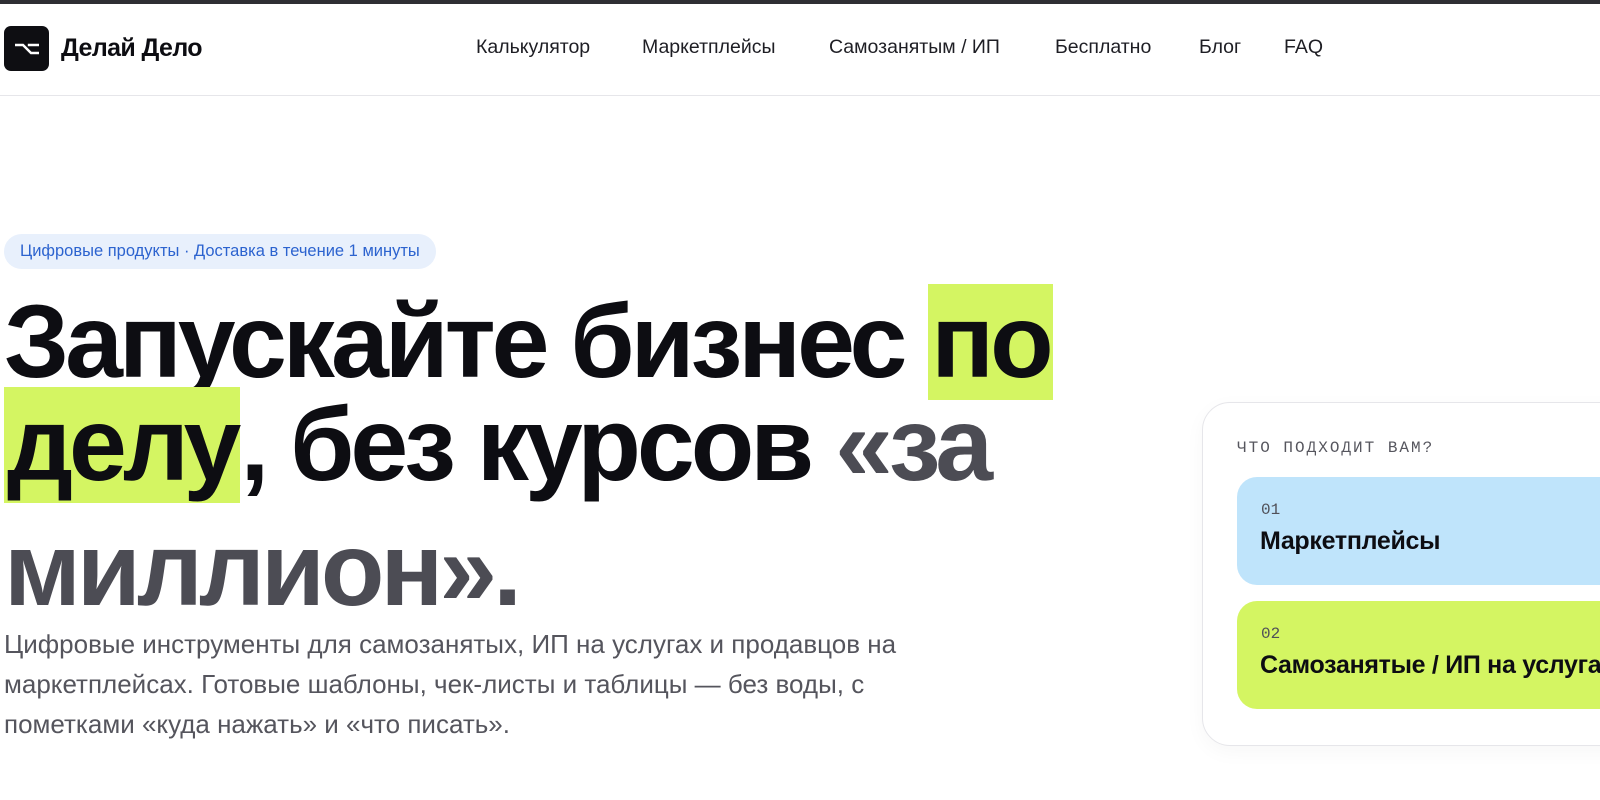  What do you see at coordinates (1350, 541) in the screenshot?
I see `option-title: Маркетплейсы` at bounding box center [1350, 541].